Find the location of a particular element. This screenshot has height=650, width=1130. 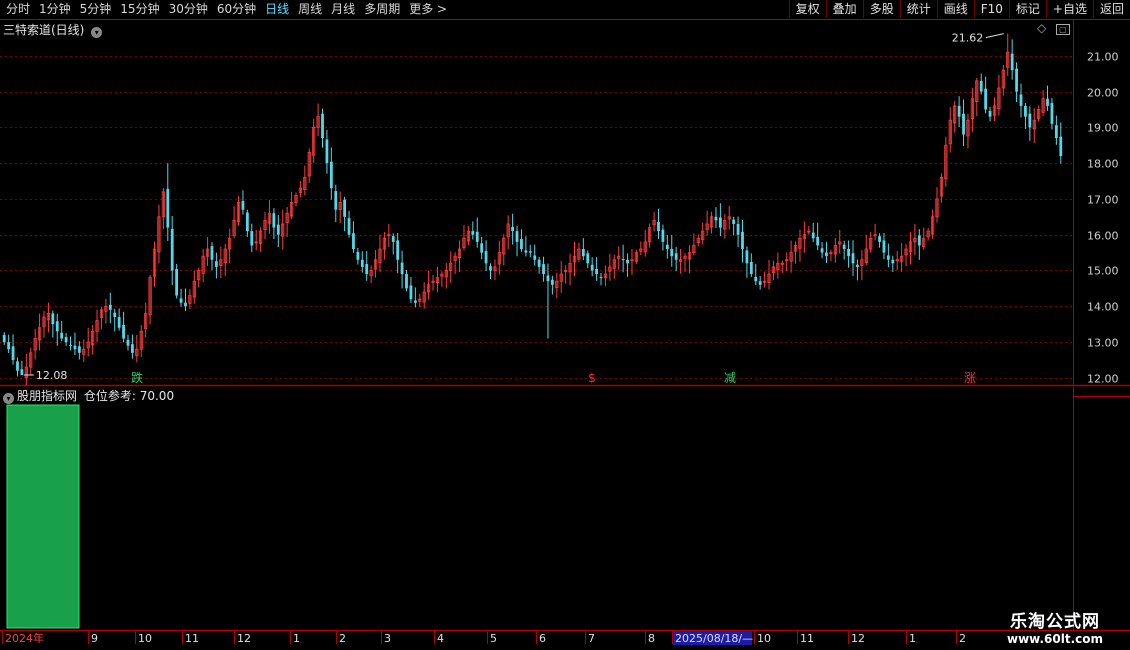

low-label: 12.08 is located at coordinates (52, 375).